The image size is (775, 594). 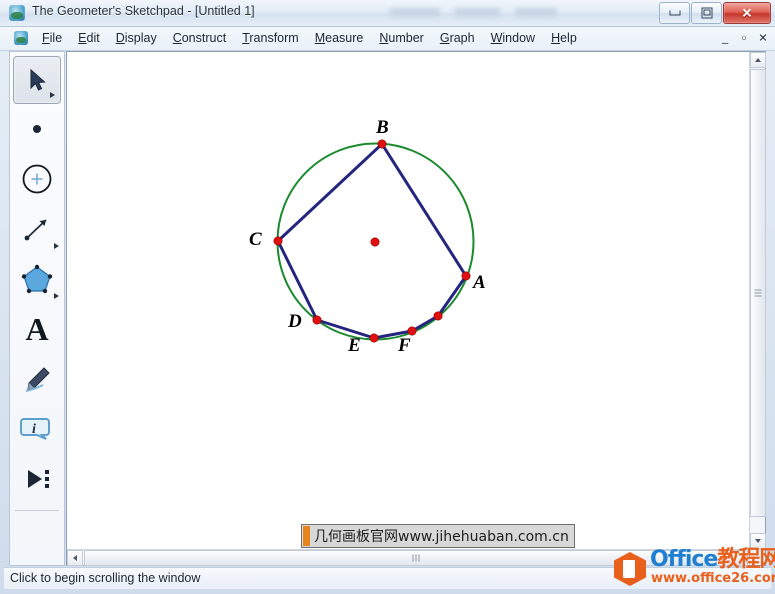 I want to click on polygon-tool-flyout-icon, so click(x=56, y=296).